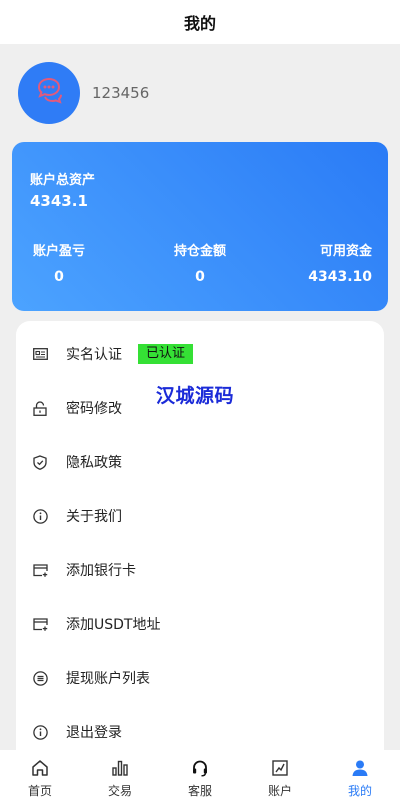 The height and width of the screenshot is (804, 400). I want to click on menu-item-label: 密码修改, so click(94, 409).